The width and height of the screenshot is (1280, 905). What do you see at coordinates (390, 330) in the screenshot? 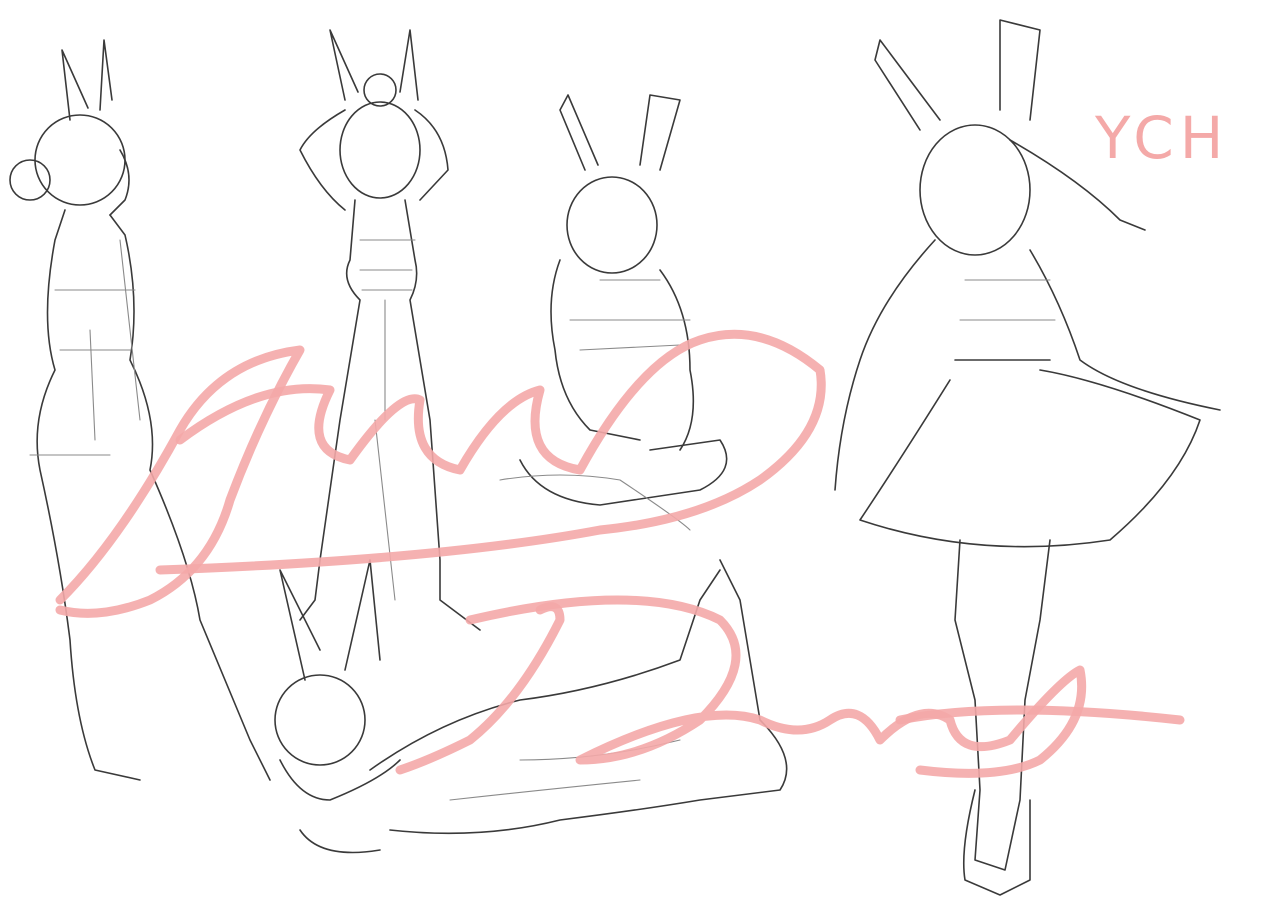
I see `figure-arms-up-jeans` at bounding box center [390, 330].